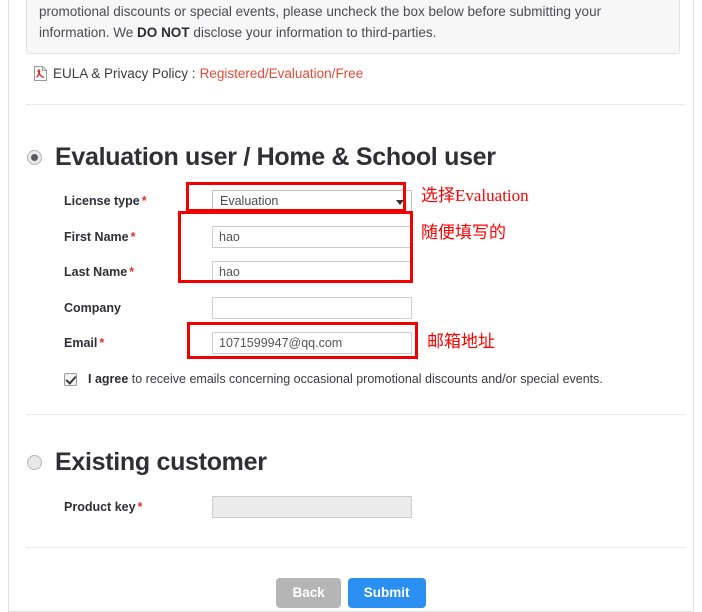 This screenshot has width=702, height=612. What do you see at coordinates (461, 341) in the screenshot?
I see `annotation-text-email-address: 邮箱地址` at bounding box center [461, 341].